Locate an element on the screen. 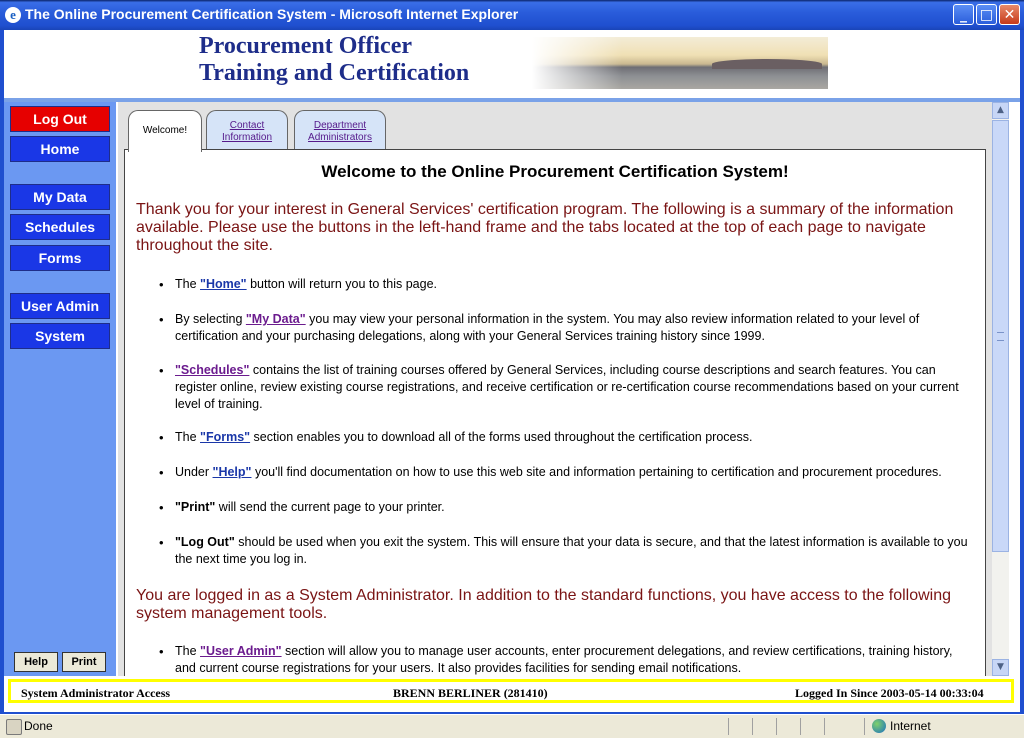  tab-department-administrators: Department Administrators is located at coordinates (340, 130).